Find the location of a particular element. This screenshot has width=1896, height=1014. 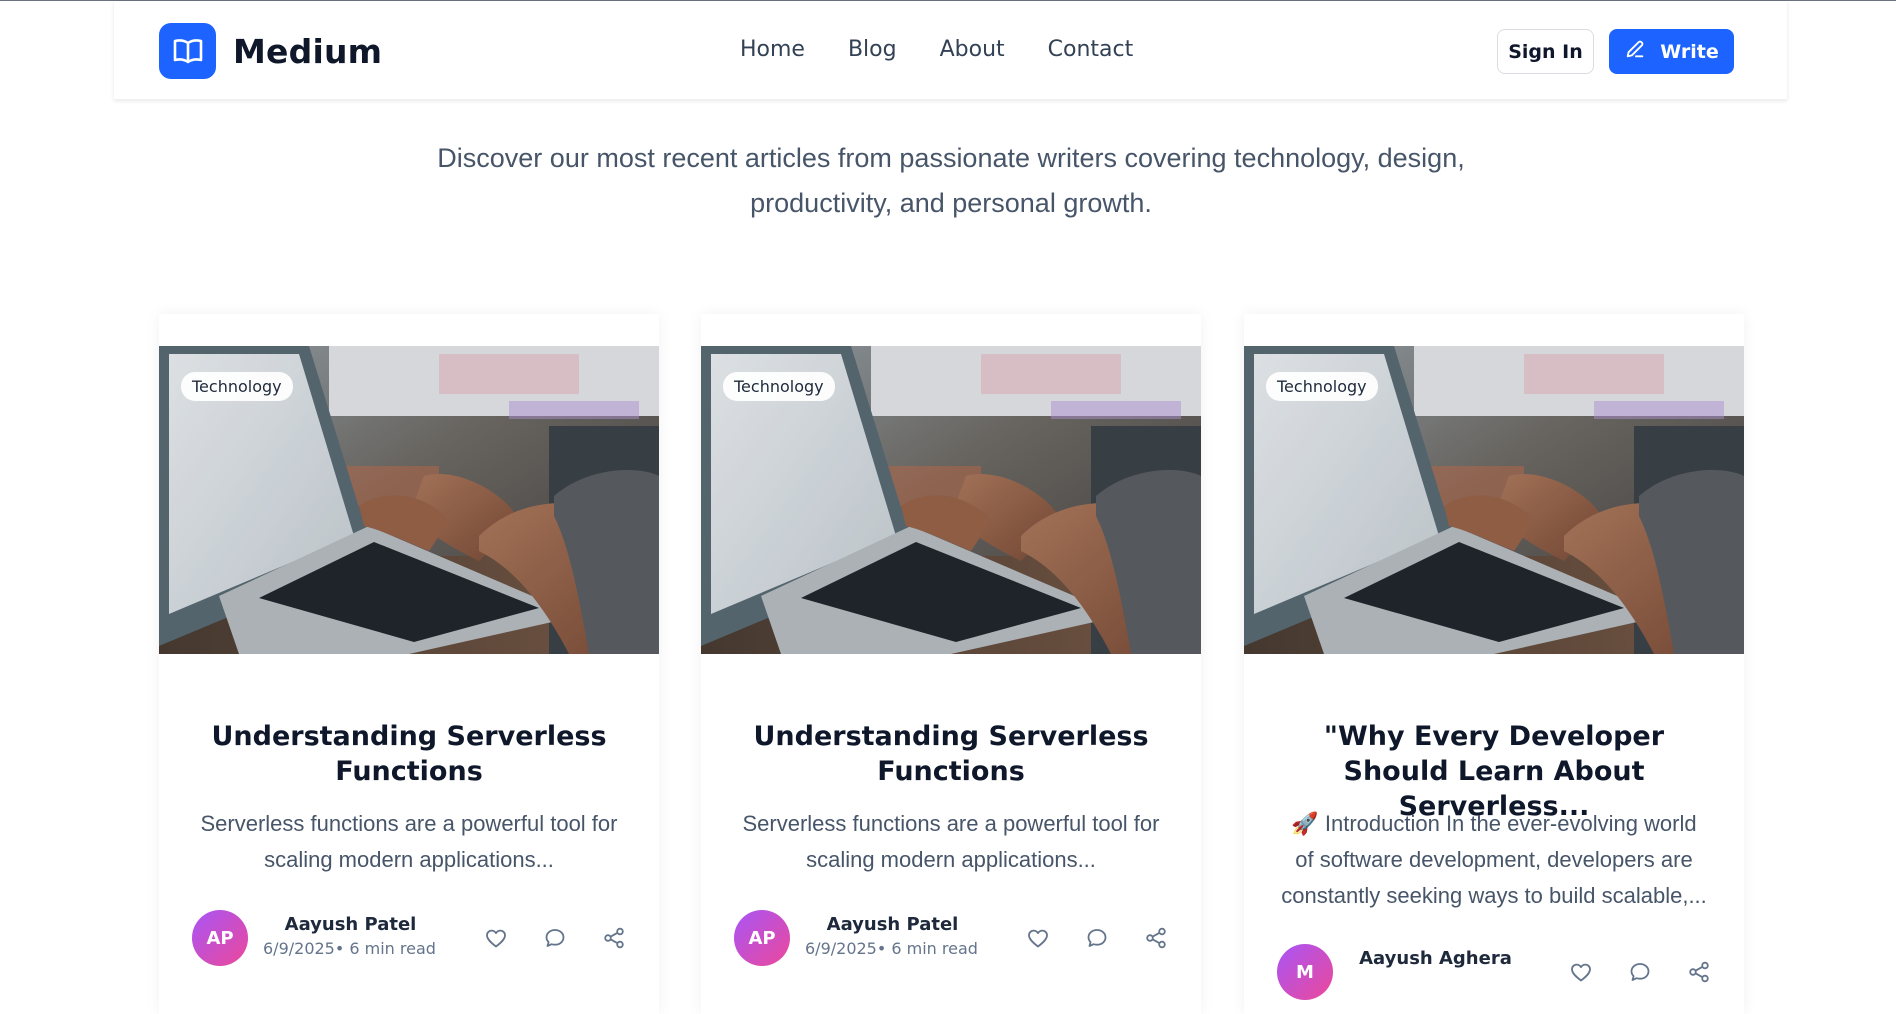

brand-name: Medium is located at coordinates (308, 51).